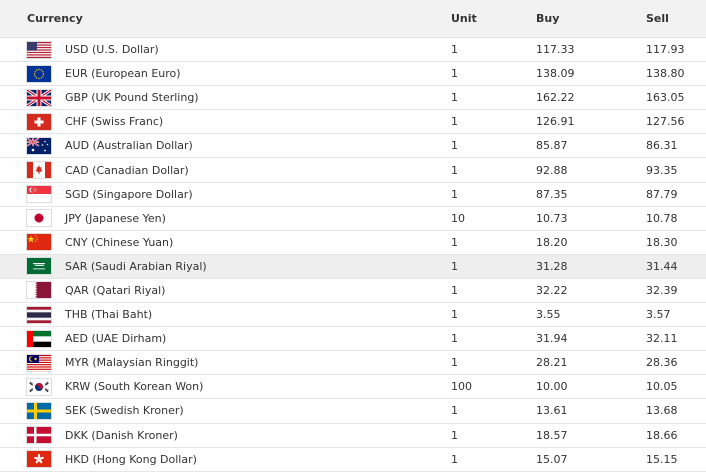 This screenshot has height=472, width=706. Describe the element at coordinates (552, 242) in the screenshot. I see `buy-rate-cell: 18.20` at that location.